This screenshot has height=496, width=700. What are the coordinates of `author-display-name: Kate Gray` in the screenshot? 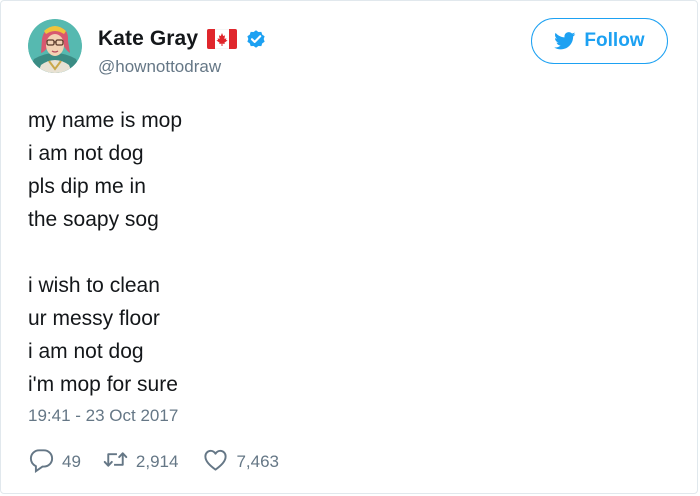 It's located at (148, 39).